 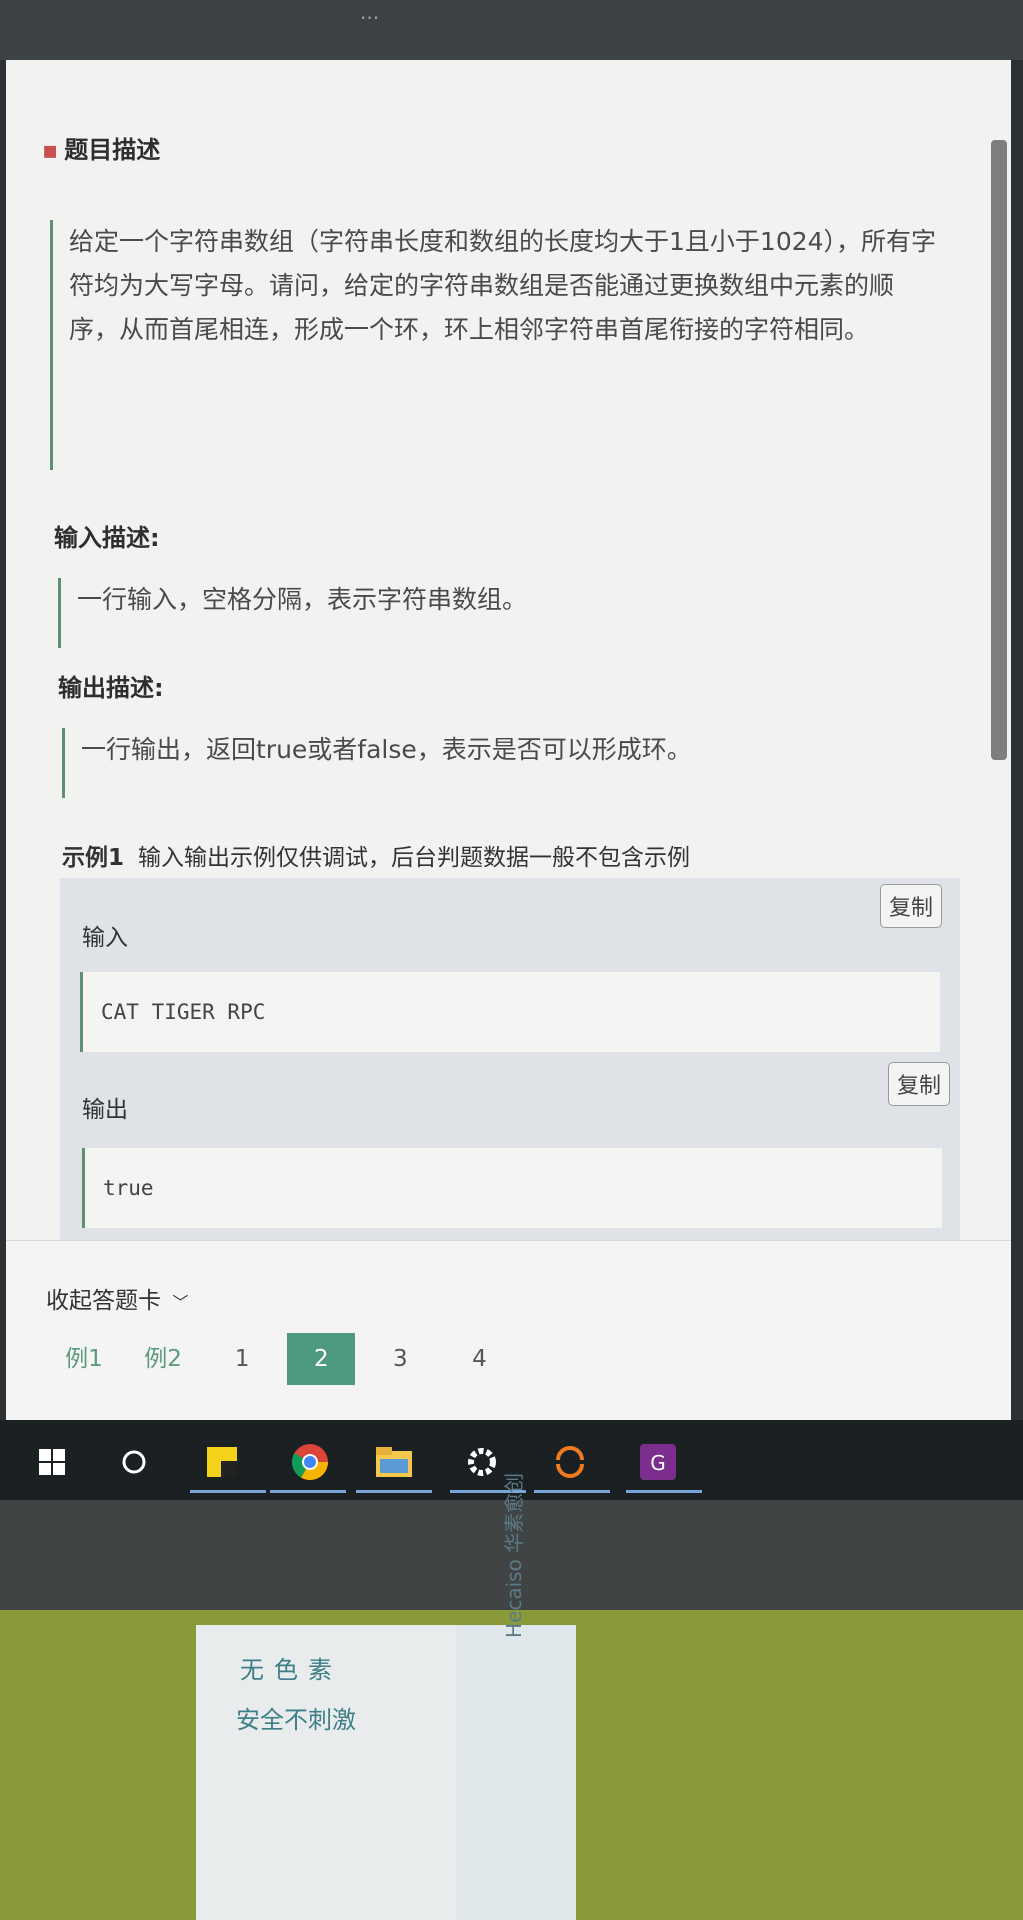 What do you see at coordinates (84, 1359) in the screenshot?
I see `nav-example-1: 例1` at bounding box center [84, 1359].